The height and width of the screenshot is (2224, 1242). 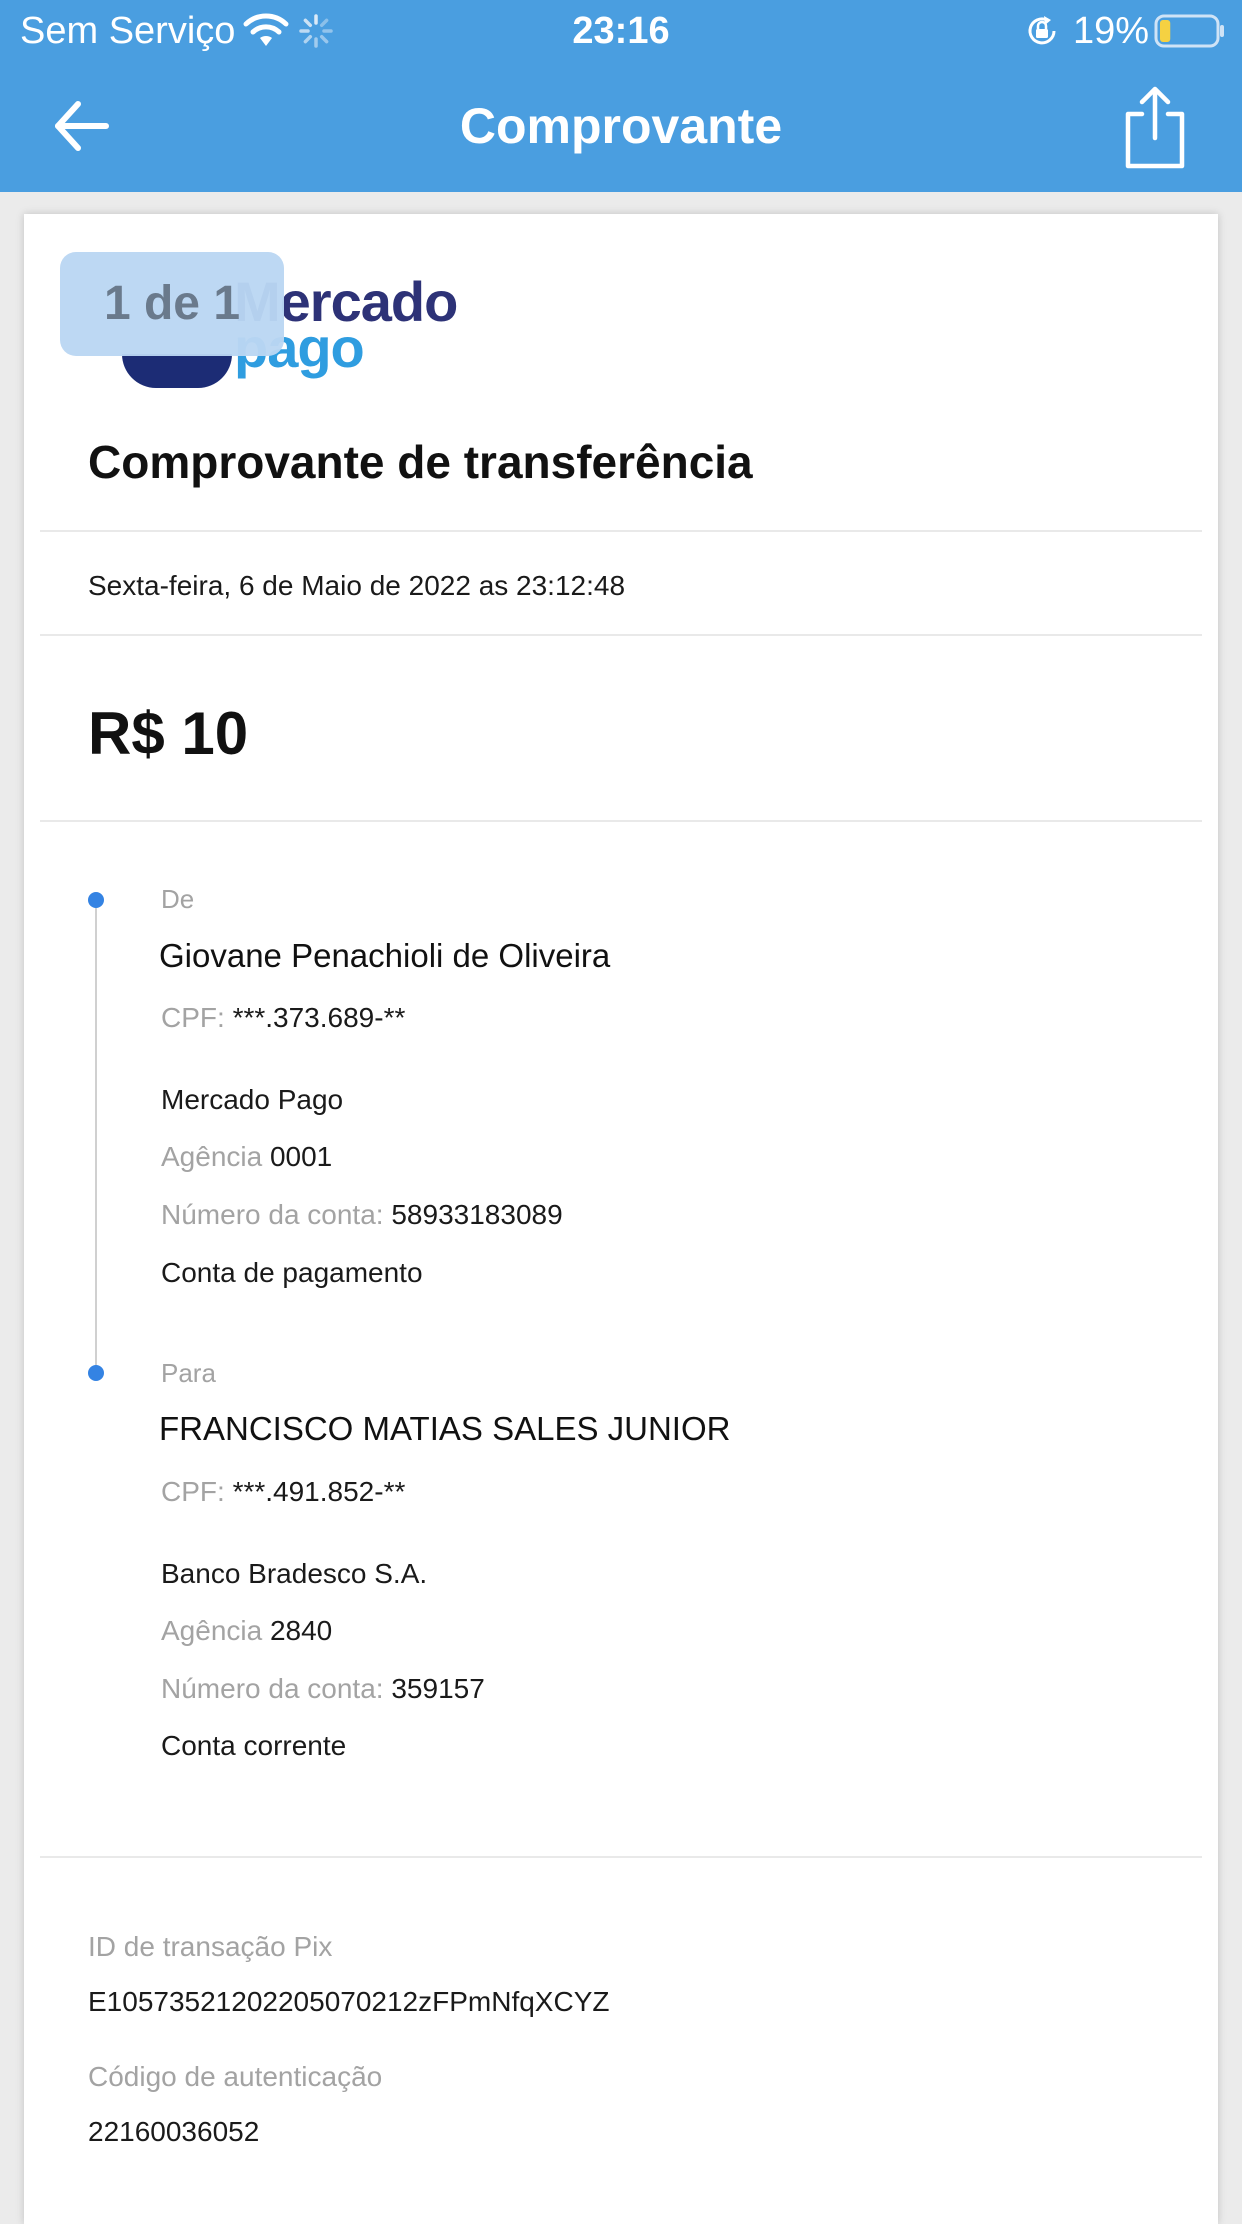 I want to click on pix-transaction-id-value: E10573521202205070212zFPmNfqXCYZ, so click(x=349, y=2001).